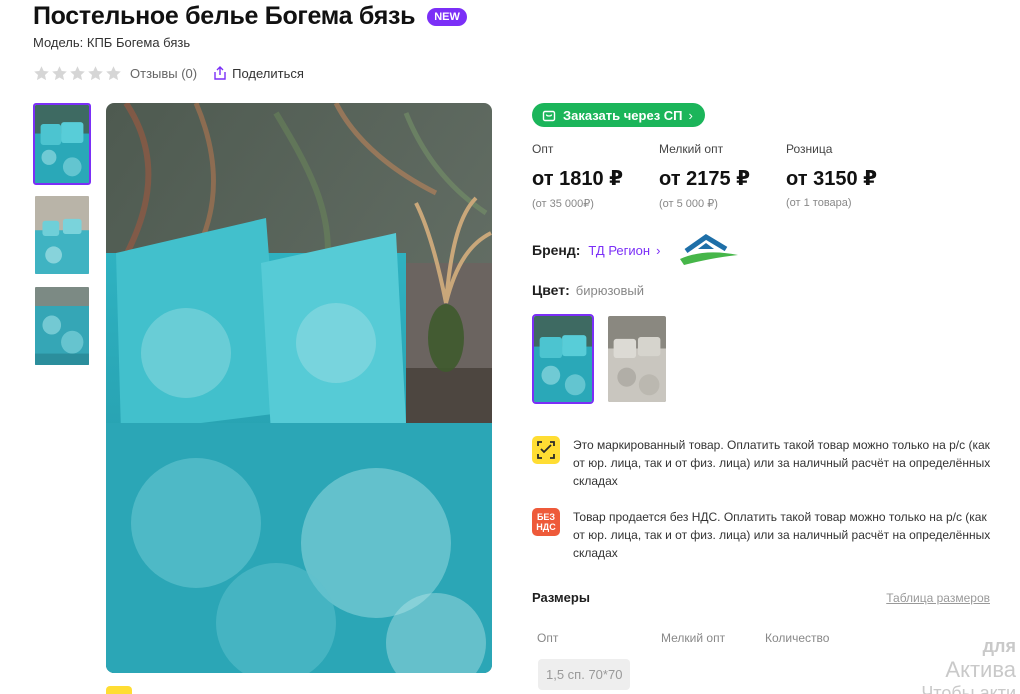  What do you see at coordinates (563, 204) in the screenshot?
I see `price-minimum: (от 35 000₽)` at bounding box center [563, 204].